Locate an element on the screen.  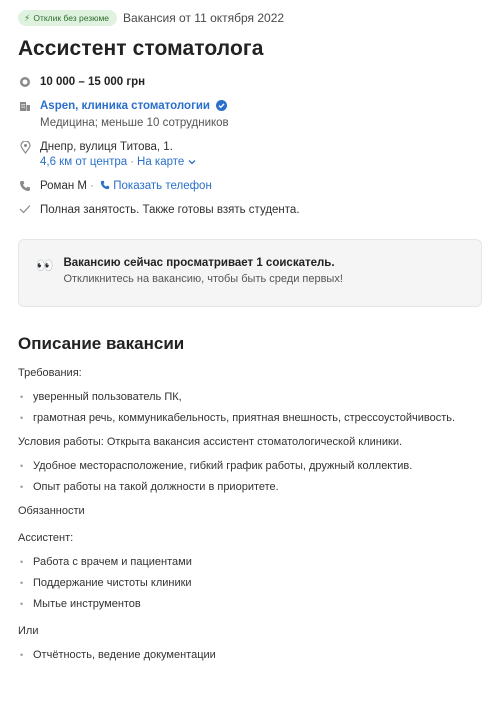
no-resume-badge: ⚡ Отклик без резюме is located at coordinates (68, 18).